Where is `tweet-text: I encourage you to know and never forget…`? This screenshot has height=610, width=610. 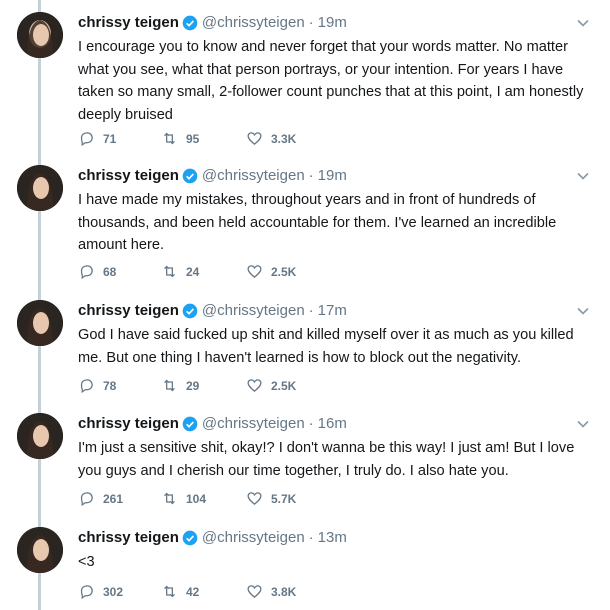
tweet-text: I encourage you to know and never forget… is located at coordinates (331, 81).